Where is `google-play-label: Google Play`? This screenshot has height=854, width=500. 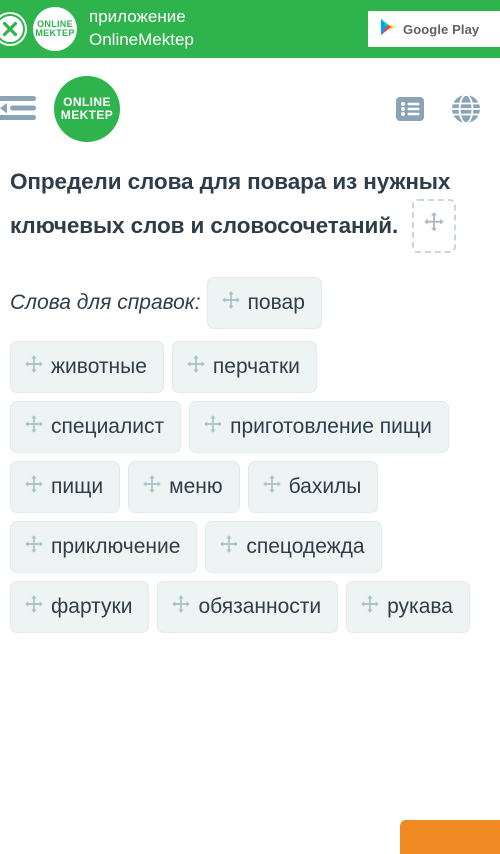
google-play-label: Google Play is located at coordinates (441, 29).